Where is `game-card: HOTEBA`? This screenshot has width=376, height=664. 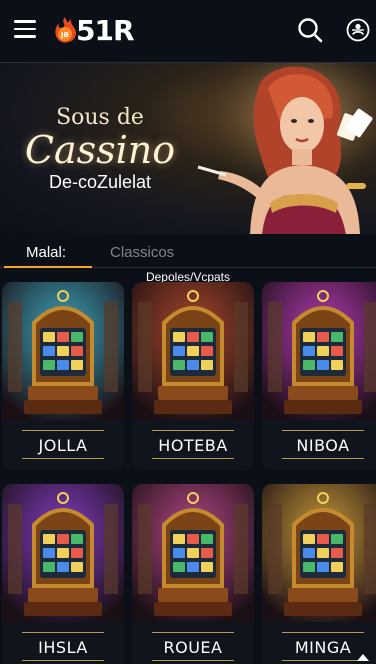 game-card: HOTEBA is located at coordinates (193, 376).